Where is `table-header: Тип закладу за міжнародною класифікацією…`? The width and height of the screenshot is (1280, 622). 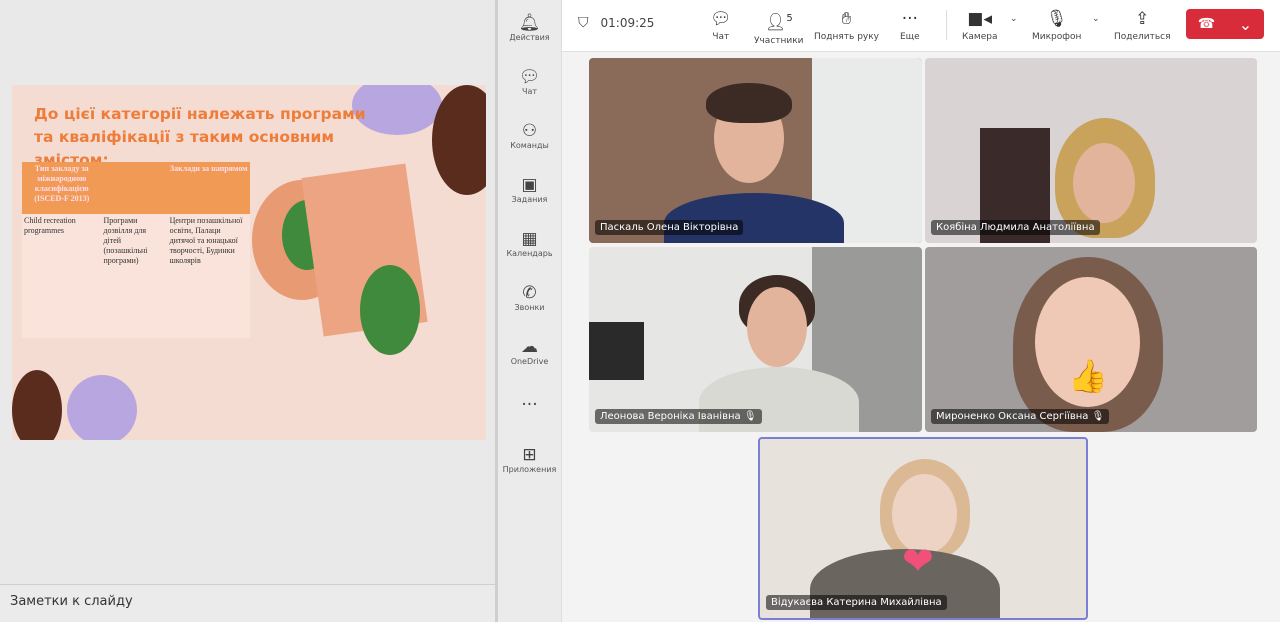 table-header: Тип закладу за міжнародною класифікацією… is located at coordinates (62, 188).